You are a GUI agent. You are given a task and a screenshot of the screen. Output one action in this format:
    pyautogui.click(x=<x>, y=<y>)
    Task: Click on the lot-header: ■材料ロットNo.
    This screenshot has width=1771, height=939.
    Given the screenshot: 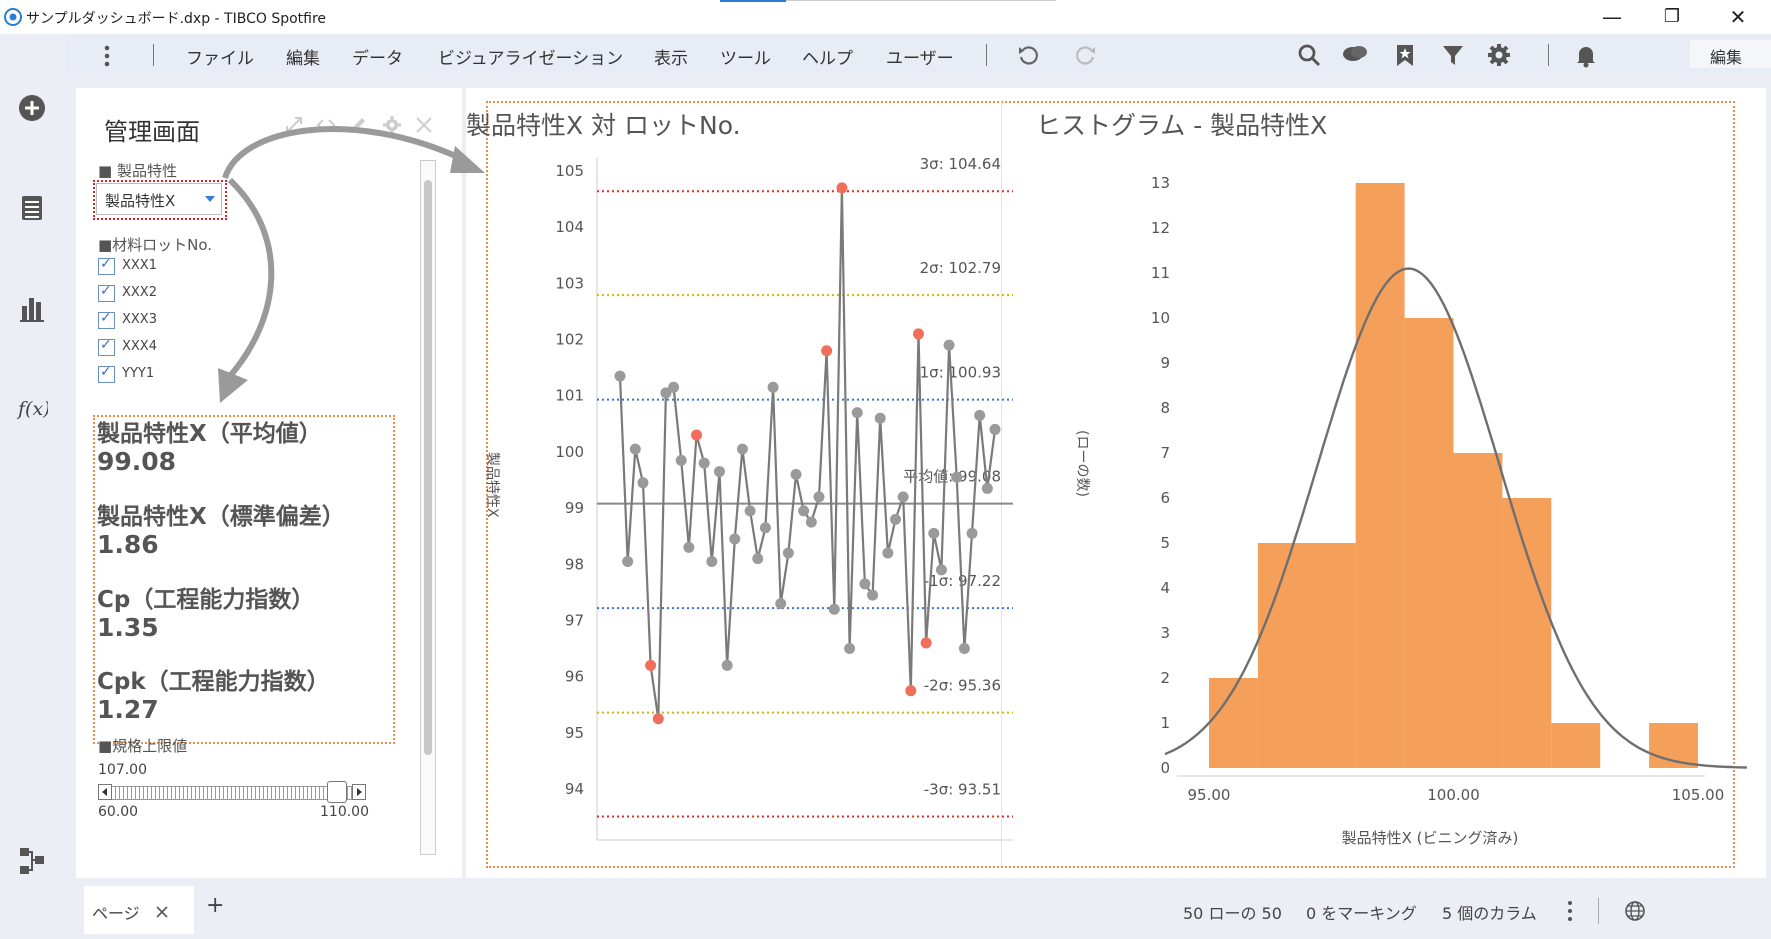 What is the action you would take?
    pyautogui.click(x=155, y=245)
    